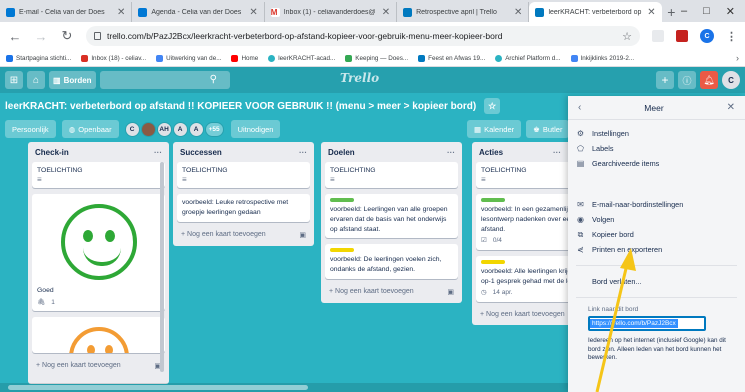 This screenshot has width=745, height=392. I want to click on member-avatar: AH, so click(164, 129).